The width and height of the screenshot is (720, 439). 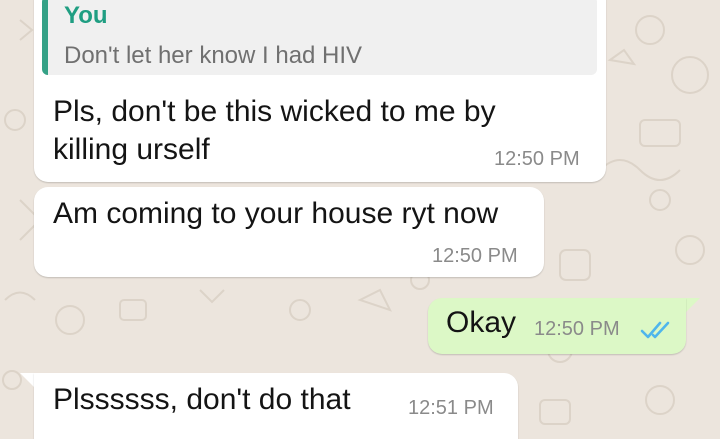 I want to click on double-check-read-icon, so click(x=655, y=330).